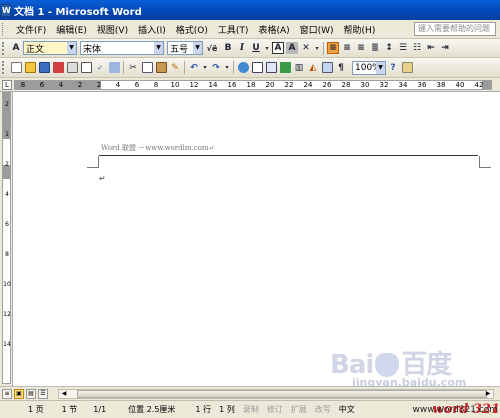  What do you see at coordinates (289, 85) in the screenshot?
I see `ruler-number: 22` at bounding box center [289, 85].